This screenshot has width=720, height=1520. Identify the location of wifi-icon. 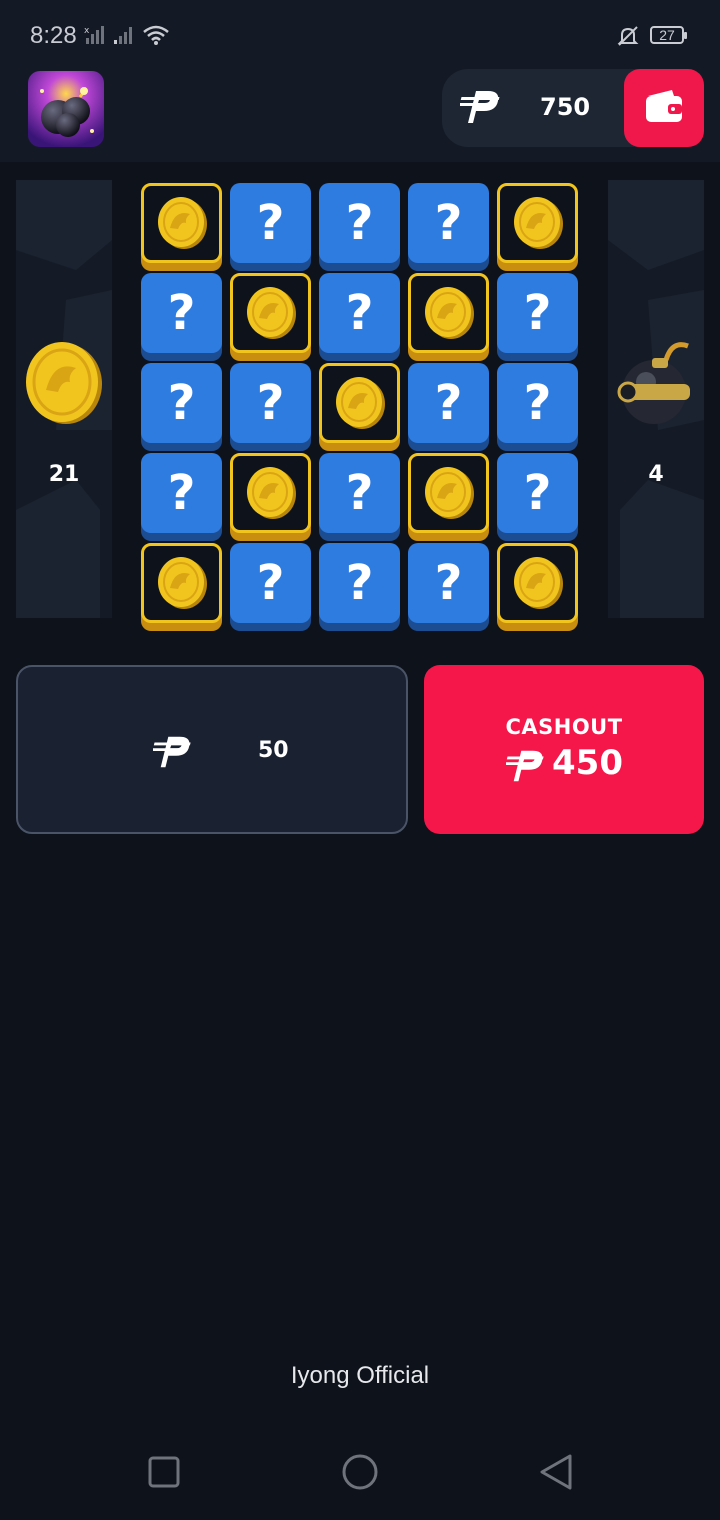
(156, 37).